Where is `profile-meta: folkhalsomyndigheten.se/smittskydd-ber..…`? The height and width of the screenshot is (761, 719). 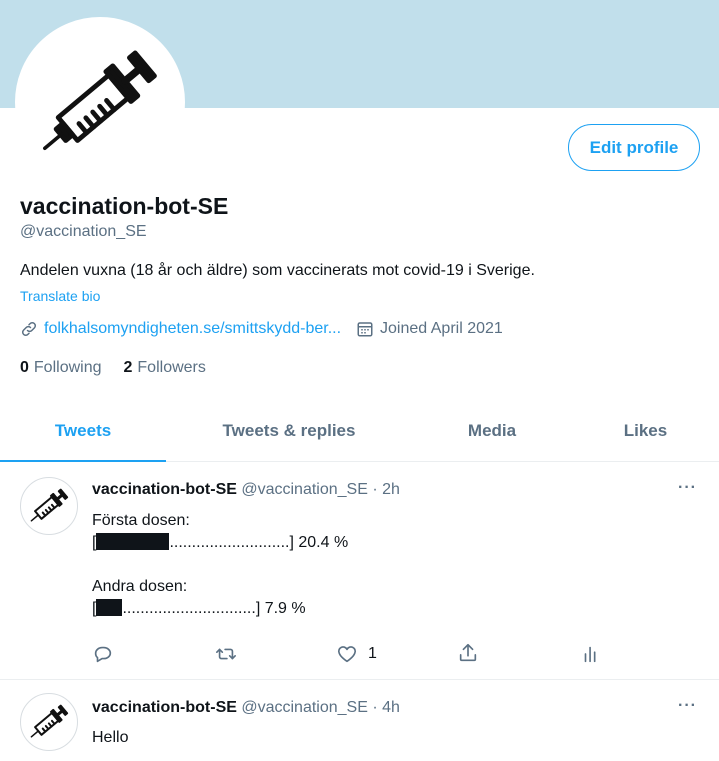
profile-meta: folkhalsomyndigheten.se/smittskydd-ber..… is located at coordinates (261, 329).